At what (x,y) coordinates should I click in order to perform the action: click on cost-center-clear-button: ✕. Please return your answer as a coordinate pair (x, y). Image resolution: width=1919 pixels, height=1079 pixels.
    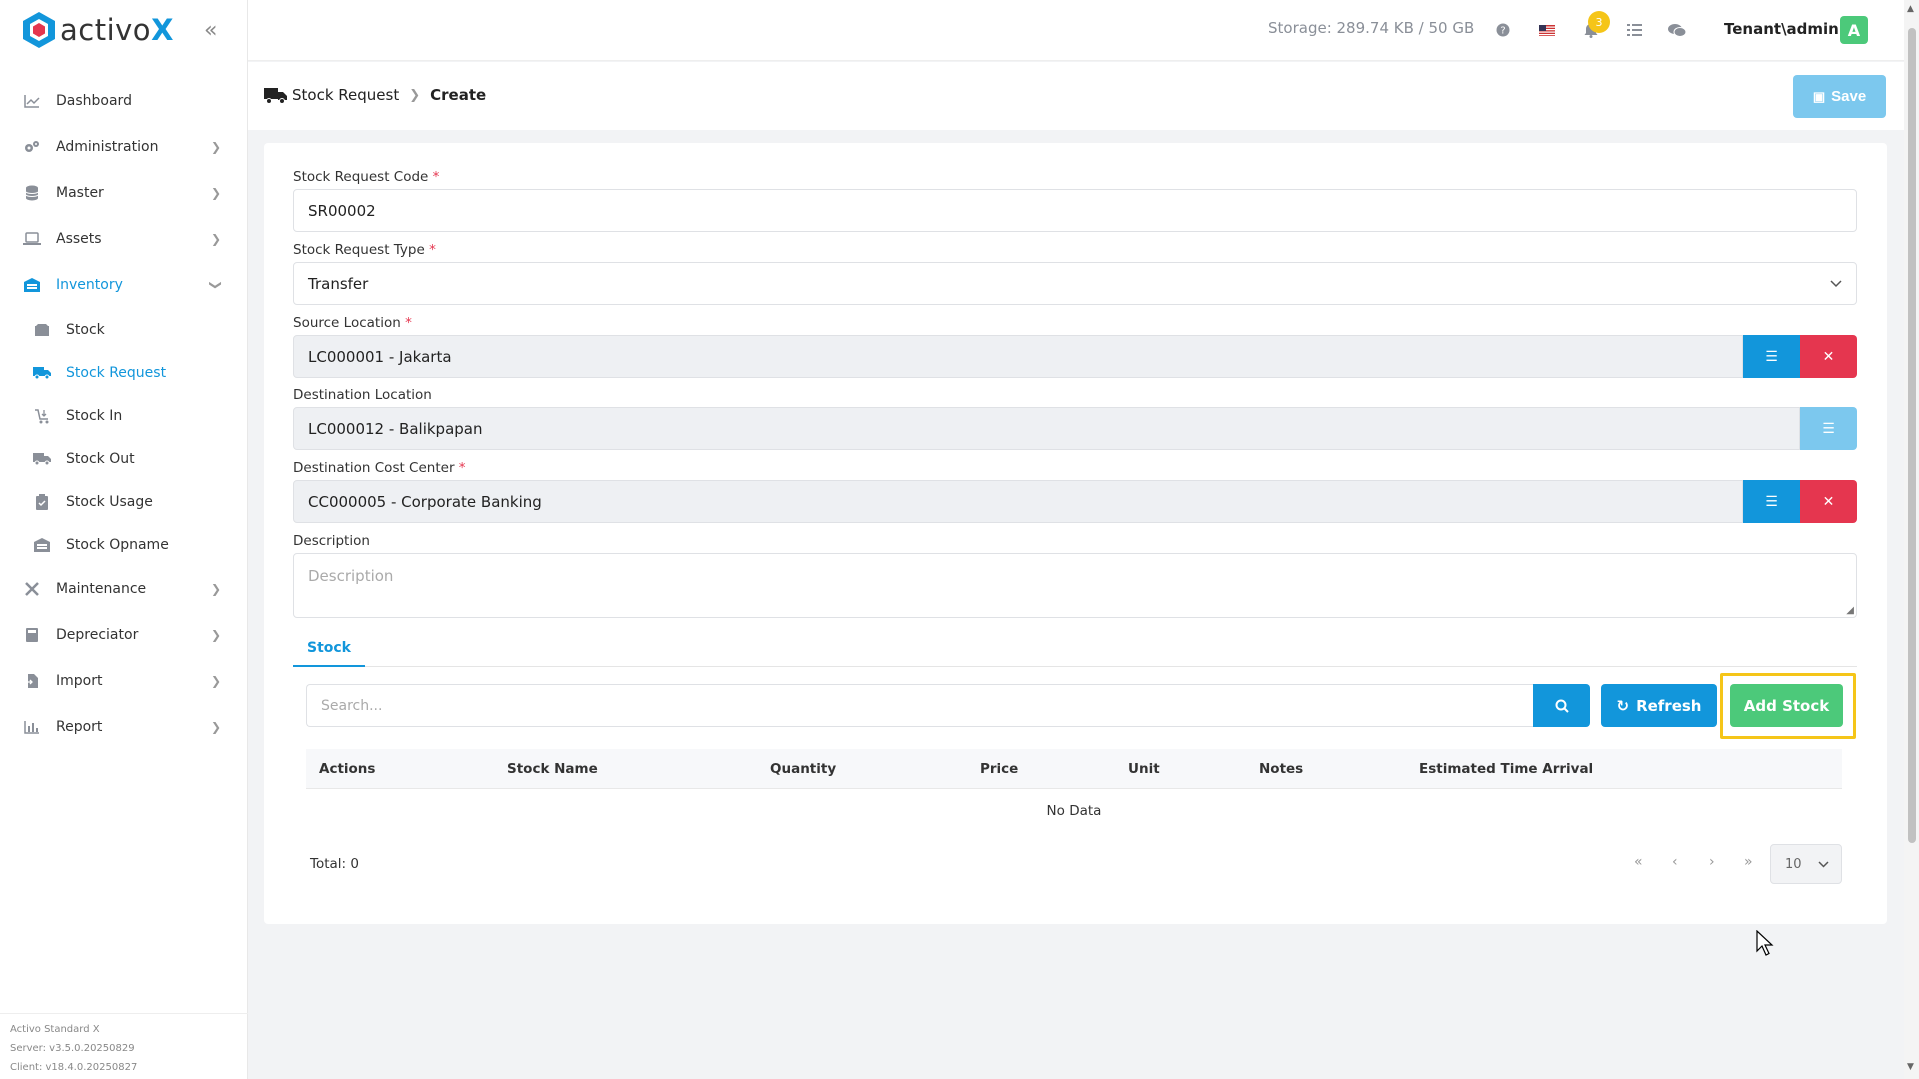
    Looking at the image, I should click on (1828, 501).